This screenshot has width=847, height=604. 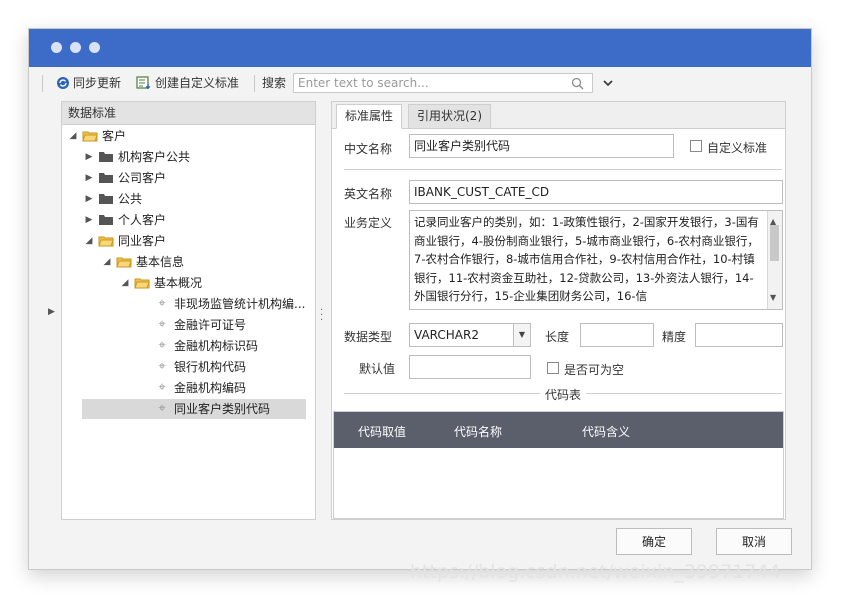 I want to click on tree-node-label: 公司客户, so click(x=142, y=178).